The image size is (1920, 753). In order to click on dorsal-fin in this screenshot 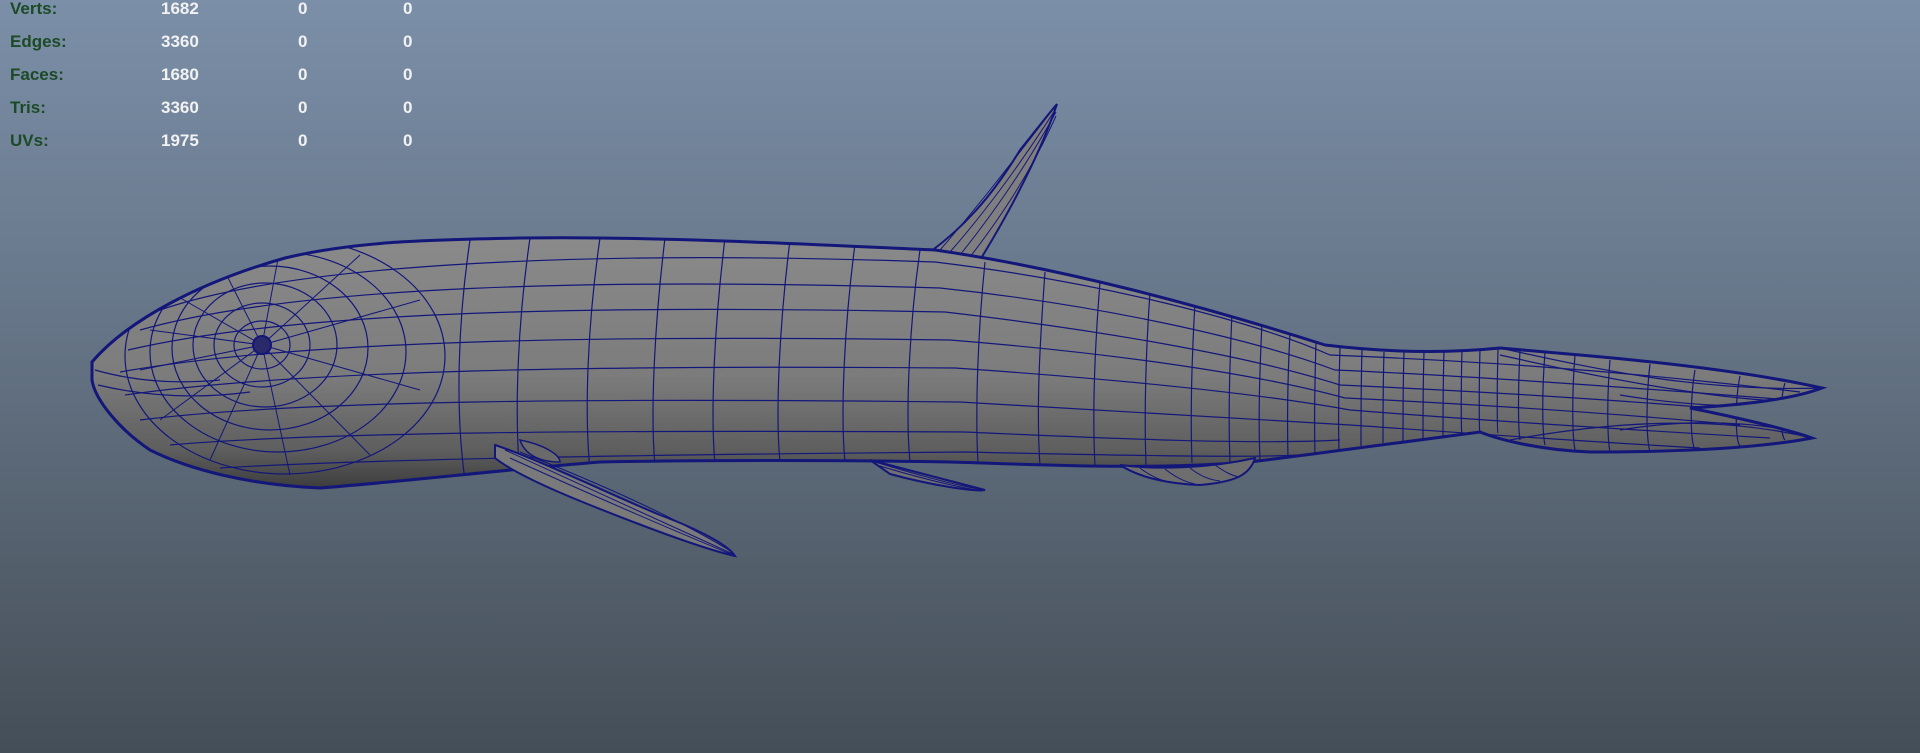, I will do `click(992, 182)`.